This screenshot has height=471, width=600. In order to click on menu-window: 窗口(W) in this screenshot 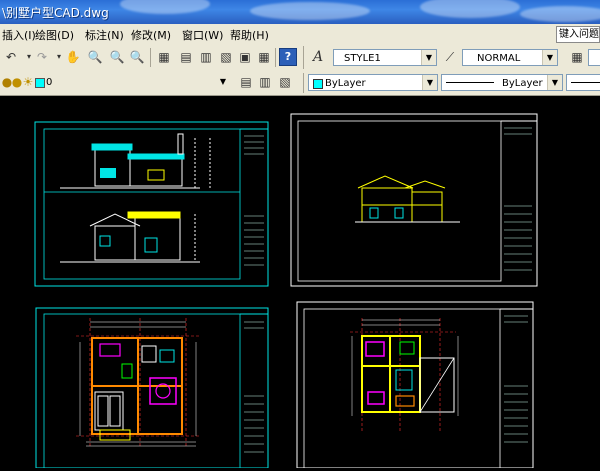, I will do `click(202, 35)`.